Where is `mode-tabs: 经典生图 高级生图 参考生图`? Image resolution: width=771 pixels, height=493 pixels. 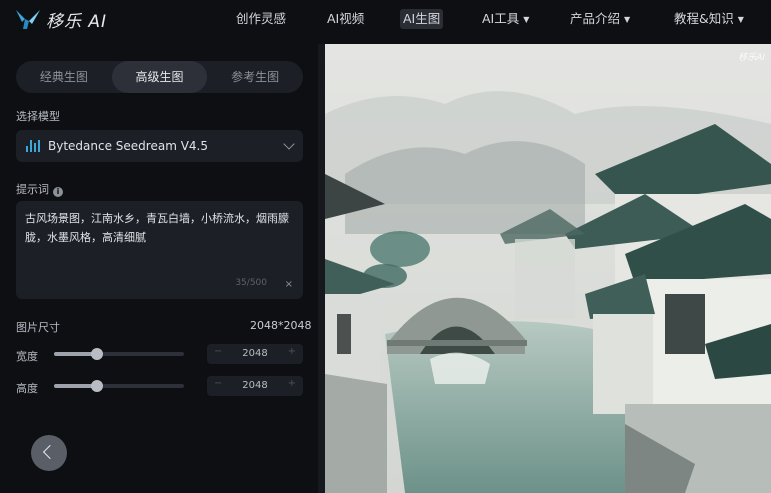
mode-tabs: 经典生图 高级生图 参考生图 is located at coordinates (159, 77).